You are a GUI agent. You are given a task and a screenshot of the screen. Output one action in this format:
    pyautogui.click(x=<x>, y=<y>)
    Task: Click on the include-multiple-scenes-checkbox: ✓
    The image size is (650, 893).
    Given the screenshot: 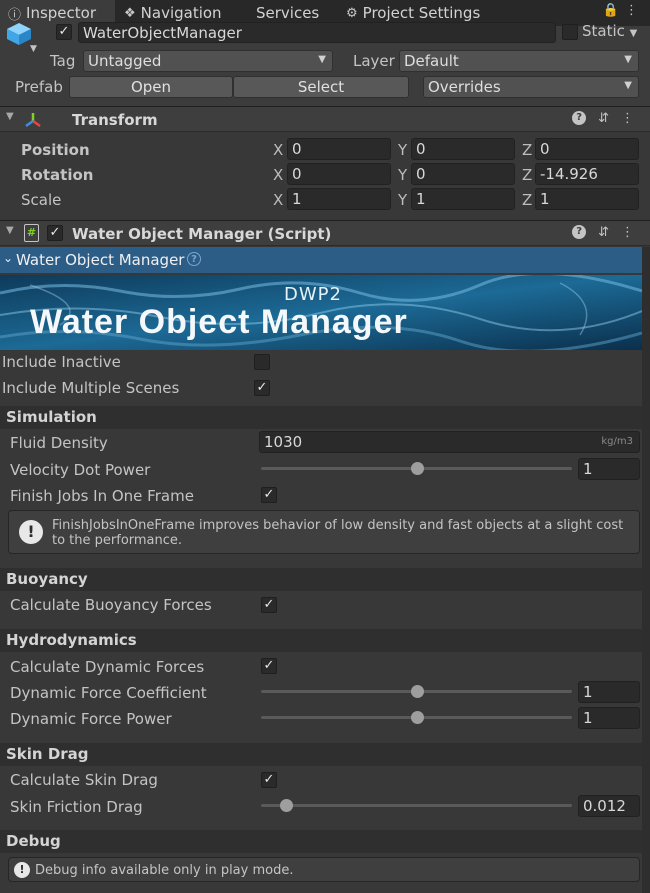 What is the action you would take?
    pyautogui.click(x=262, y=388)
    